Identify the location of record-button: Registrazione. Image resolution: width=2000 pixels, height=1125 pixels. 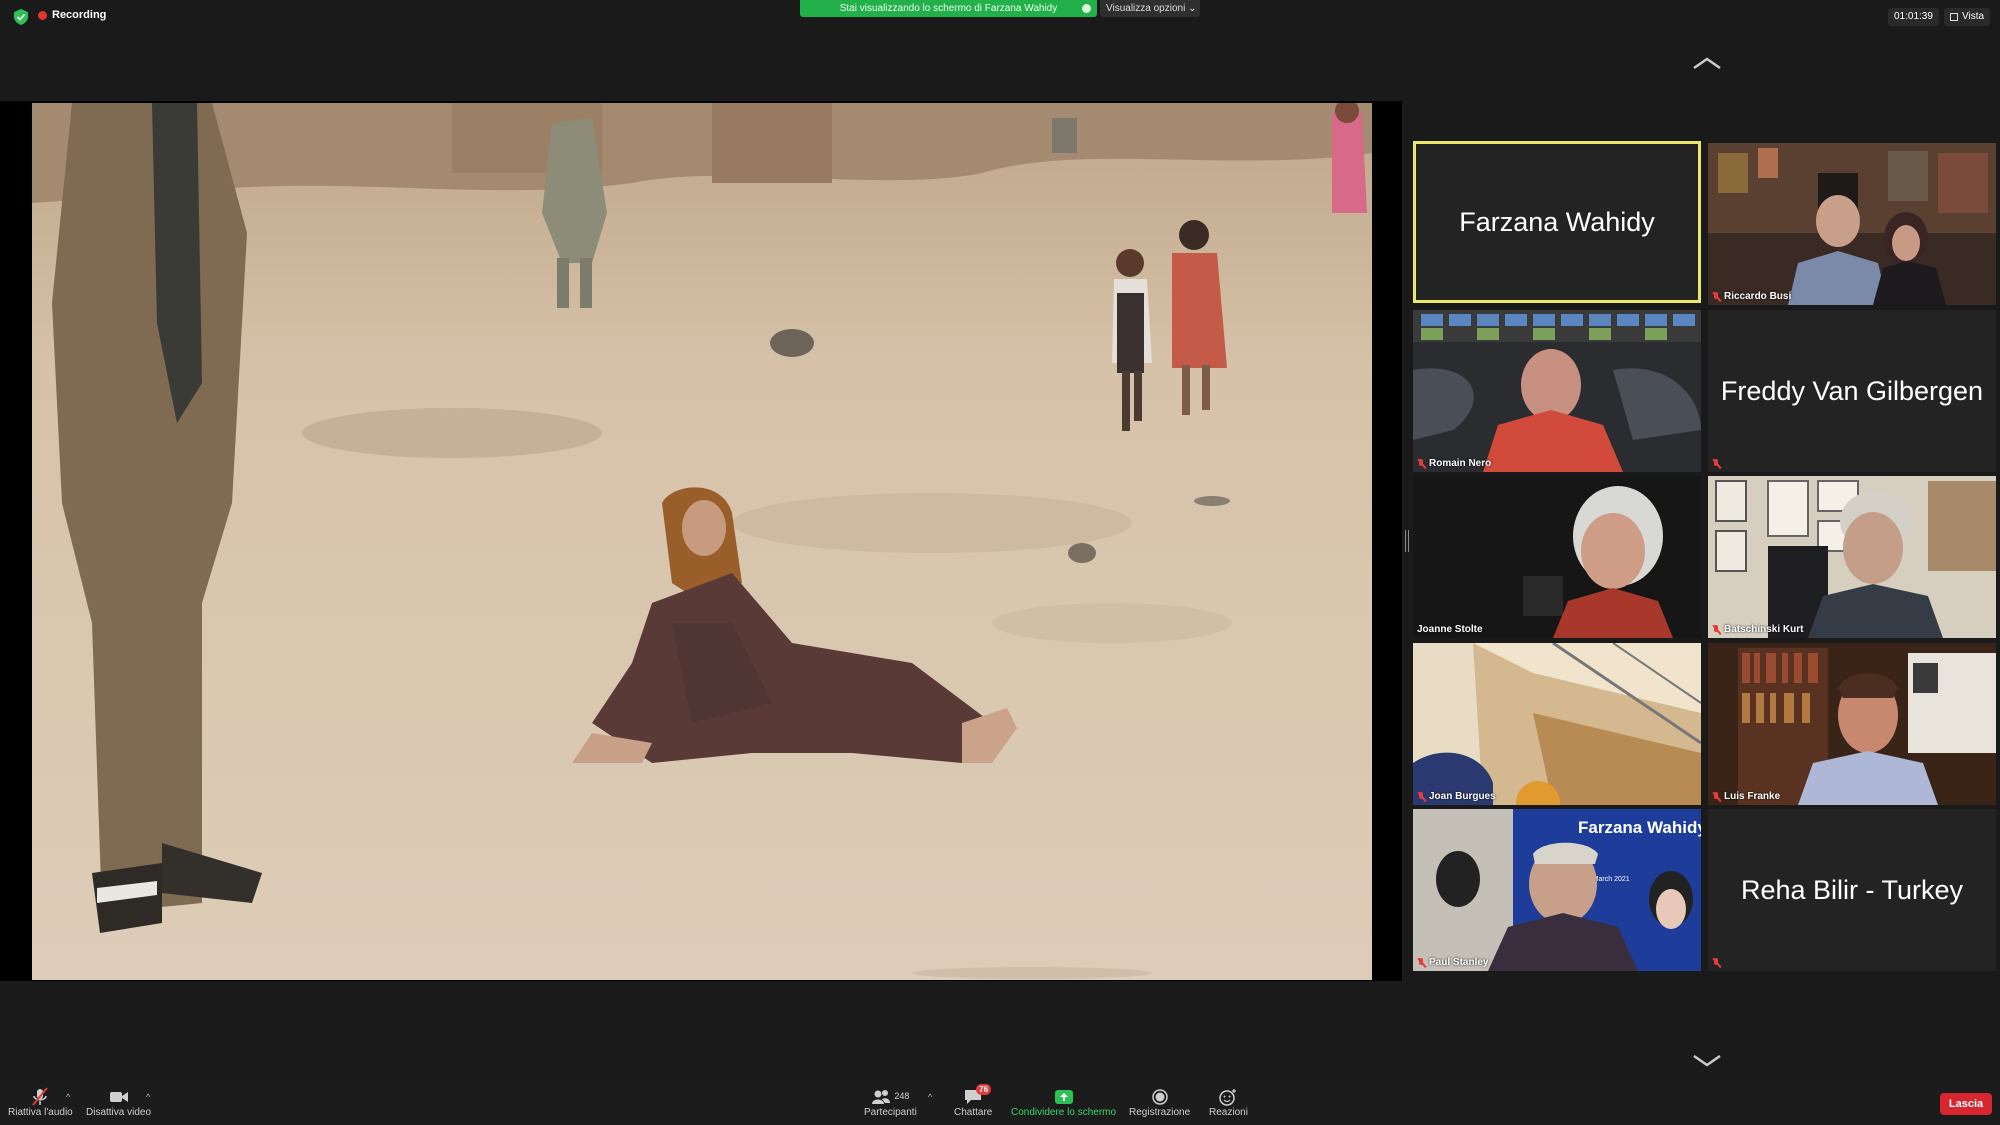
(1159, 1102).